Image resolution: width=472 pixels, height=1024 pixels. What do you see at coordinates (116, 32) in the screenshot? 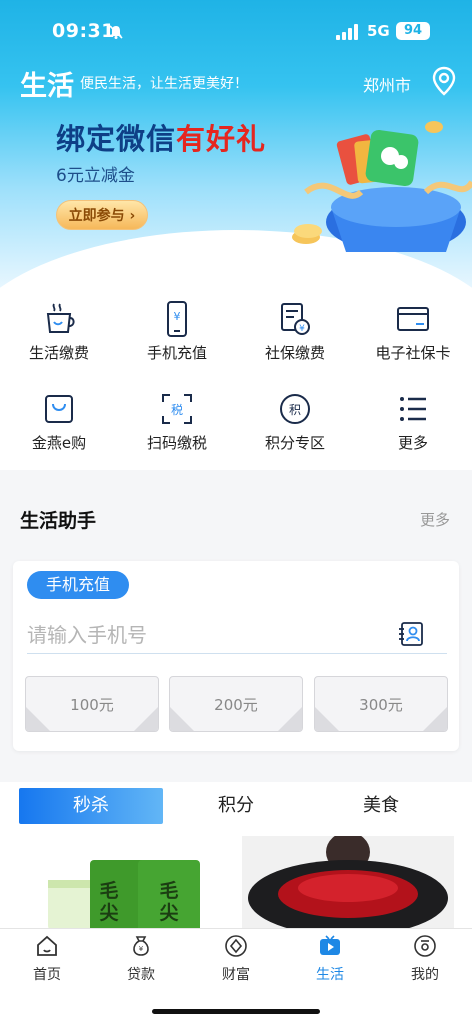
I see `mute-bell-icon` at bounding box center [116, 32].